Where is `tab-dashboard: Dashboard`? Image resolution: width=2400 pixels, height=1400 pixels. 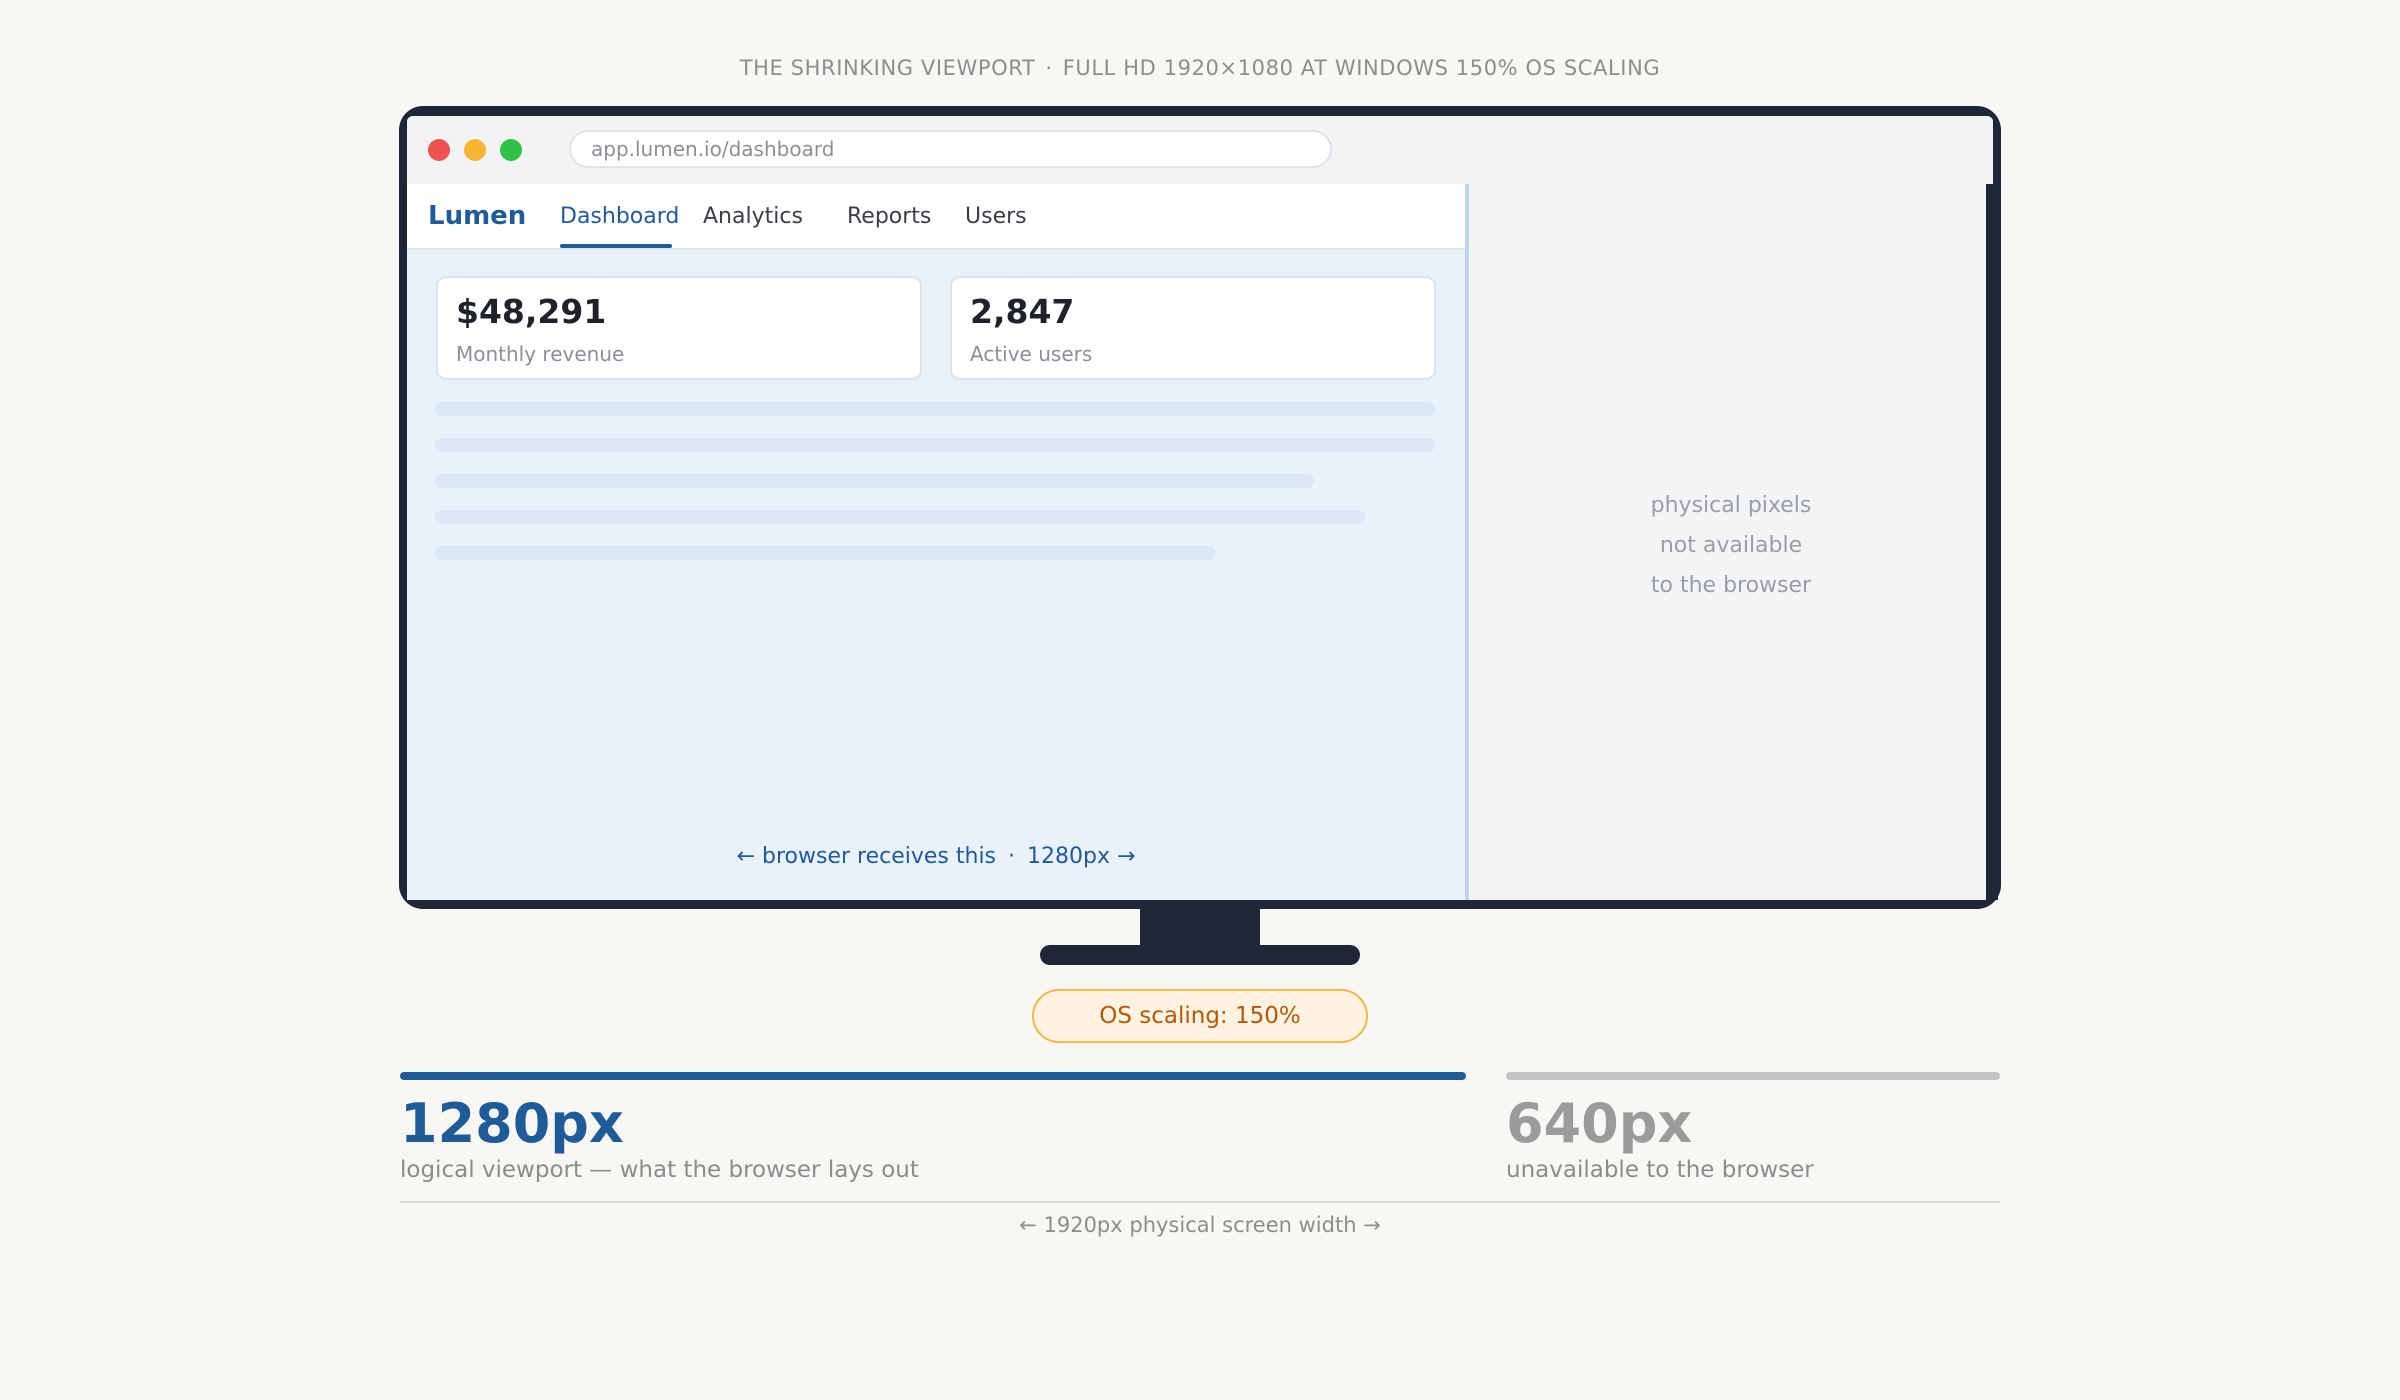
tab-dashboard: Dashboard is located at coordinates (619, 216).